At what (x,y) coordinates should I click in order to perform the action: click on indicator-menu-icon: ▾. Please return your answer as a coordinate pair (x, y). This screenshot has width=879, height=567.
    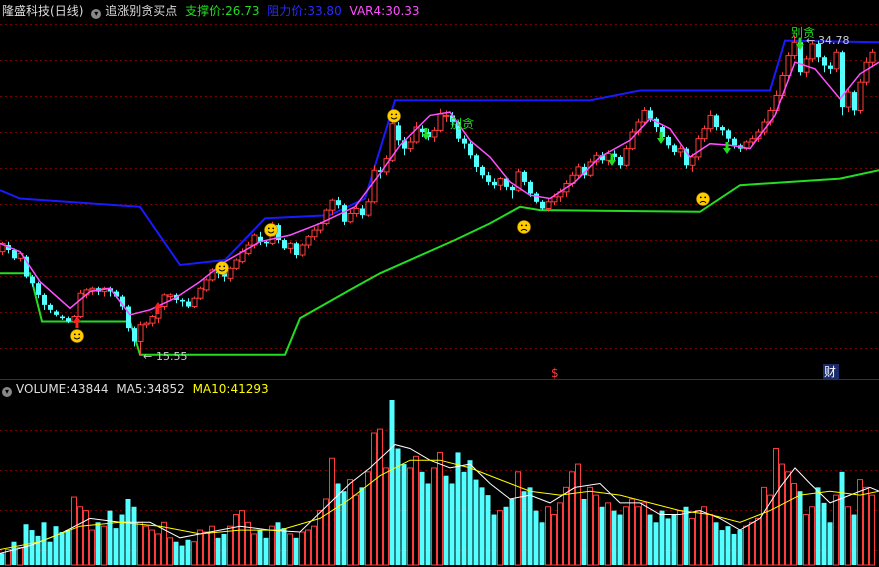
    Looking at the image, I should click on (96, 14).